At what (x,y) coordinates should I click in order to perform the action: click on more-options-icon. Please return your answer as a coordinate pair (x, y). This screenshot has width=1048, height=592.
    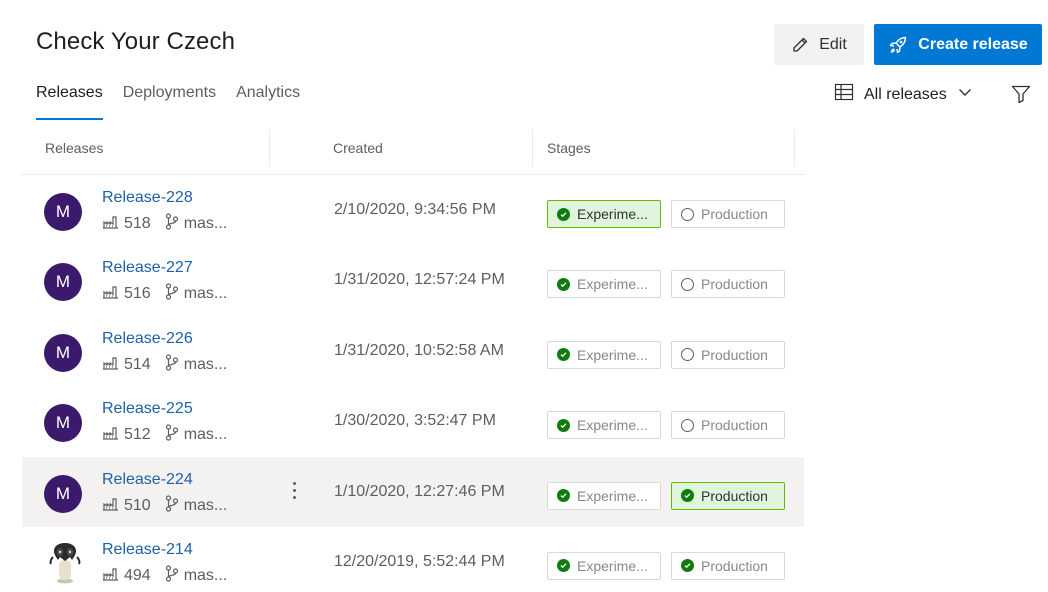
    Looking at the image, I should click on (294, 491).